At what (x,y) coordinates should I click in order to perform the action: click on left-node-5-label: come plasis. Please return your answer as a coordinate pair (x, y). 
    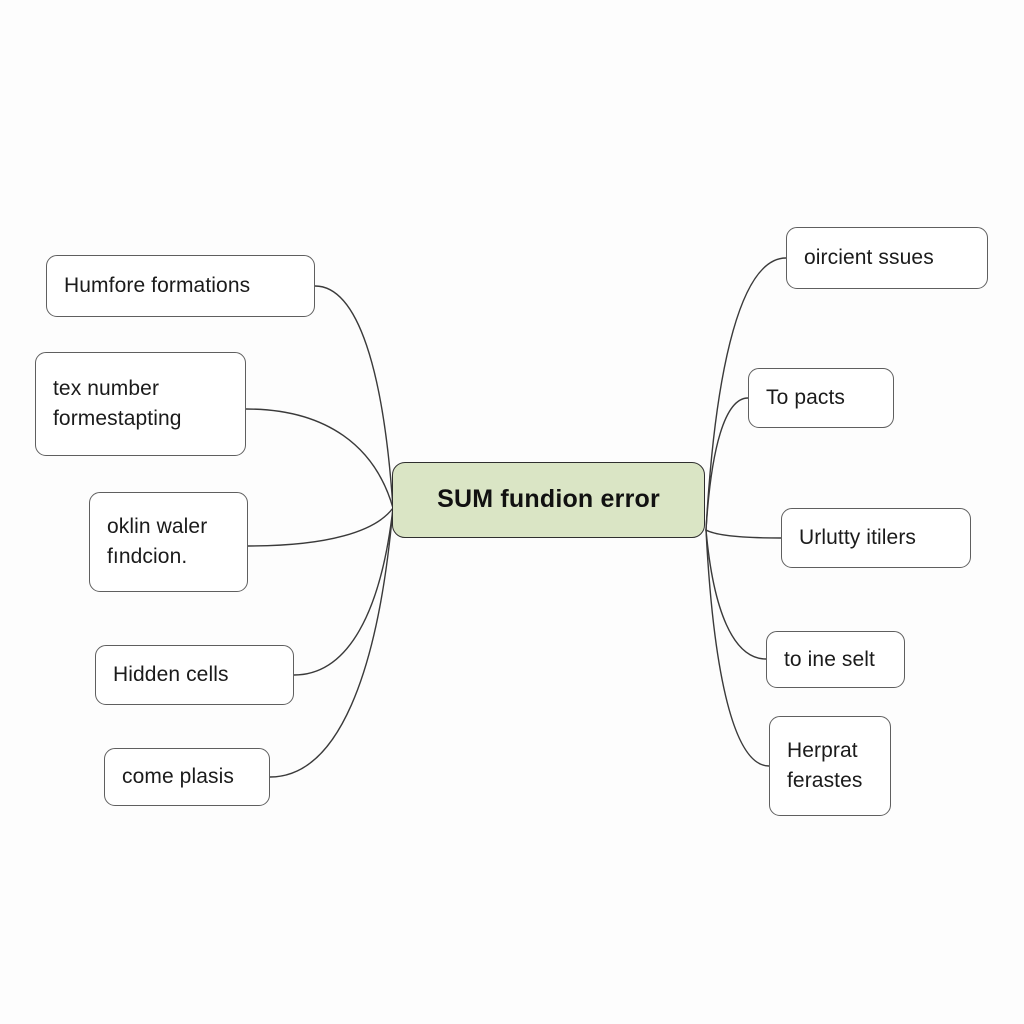
    Looking at the image, I should click on (178, 777).